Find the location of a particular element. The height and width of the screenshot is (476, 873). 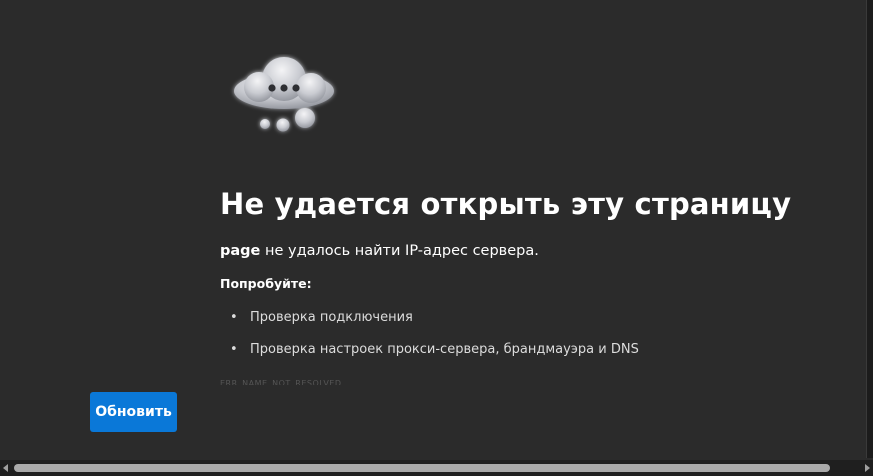

error-code: ERR_NAME_NOT_RESOLVED is located at coordinates (281, 382).